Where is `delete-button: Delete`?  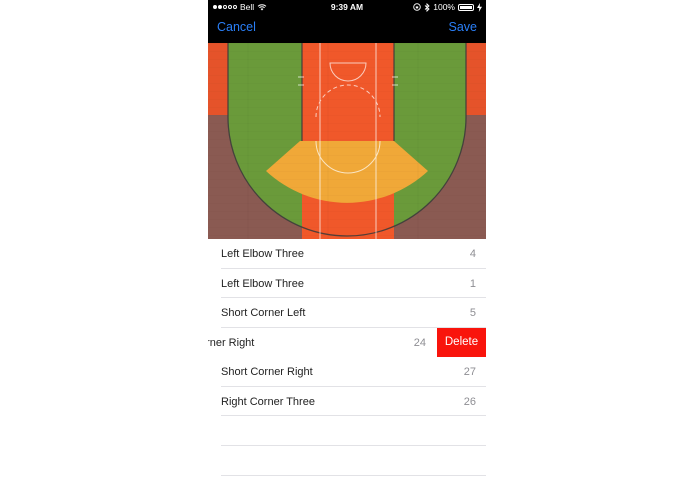 delete-button: Delete is located at coordinates (461, 342).